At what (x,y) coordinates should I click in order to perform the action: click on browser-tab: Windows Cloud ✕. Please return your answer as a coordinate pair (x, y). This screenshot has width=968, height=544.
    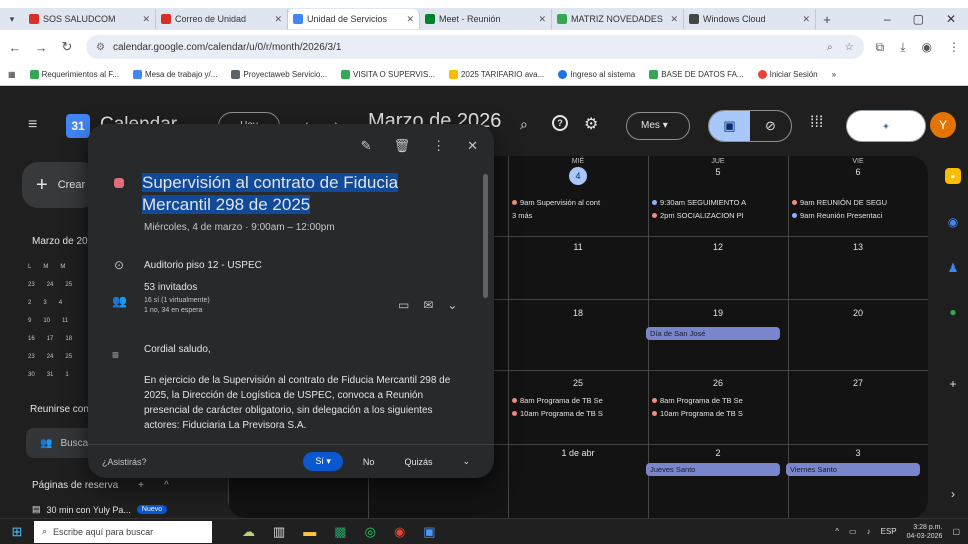
    Looking at the image, I should click on (750, 19).